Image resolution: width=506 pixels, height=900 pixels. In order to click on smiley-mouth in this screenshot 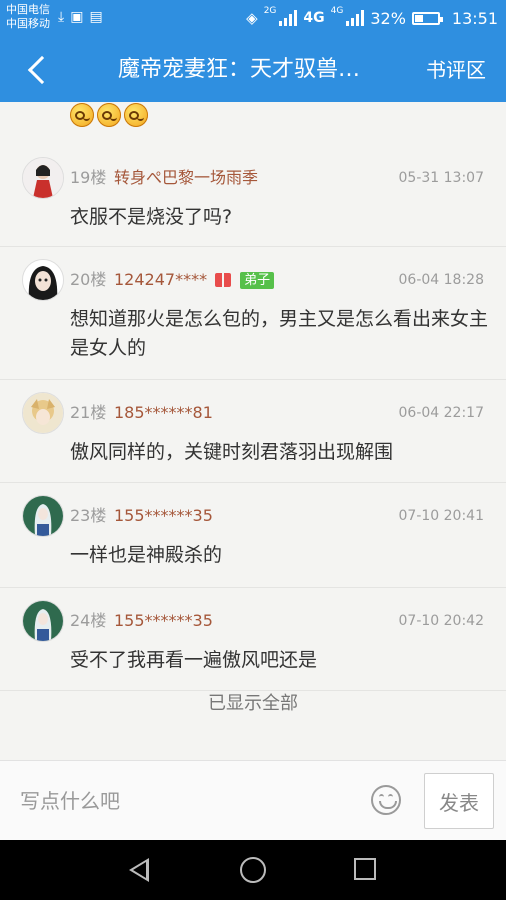, I will do `click(388, 805)`.